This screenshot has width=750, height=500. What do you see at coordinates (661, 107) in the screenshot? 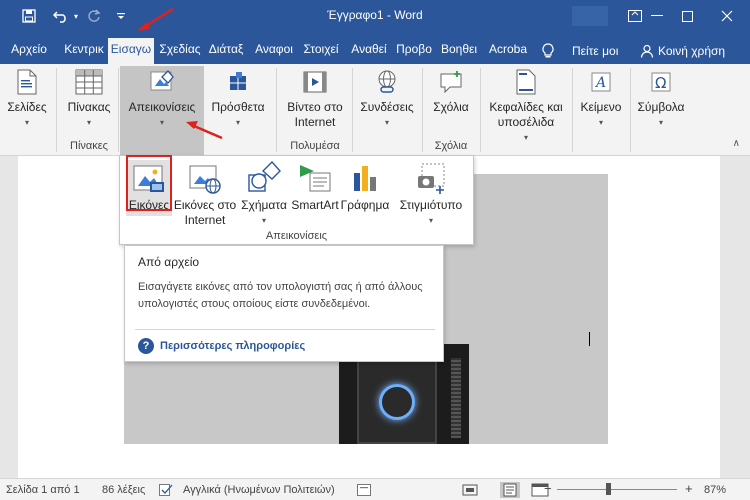
I see `symbols-label: Σύμβολα` at bounding box center [661, 107].